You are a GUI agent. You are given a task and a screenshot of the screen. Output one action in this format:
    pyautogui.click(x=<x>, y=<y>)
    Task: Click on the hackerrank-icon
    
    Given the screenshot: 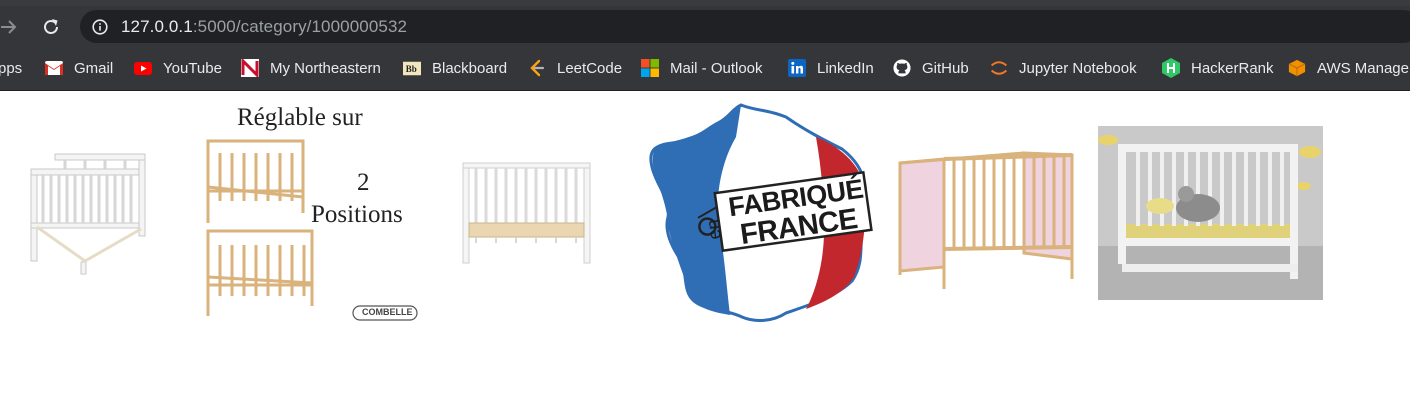 What is the action you would take?
    pyautogui.click(x=1171, y=68)
    